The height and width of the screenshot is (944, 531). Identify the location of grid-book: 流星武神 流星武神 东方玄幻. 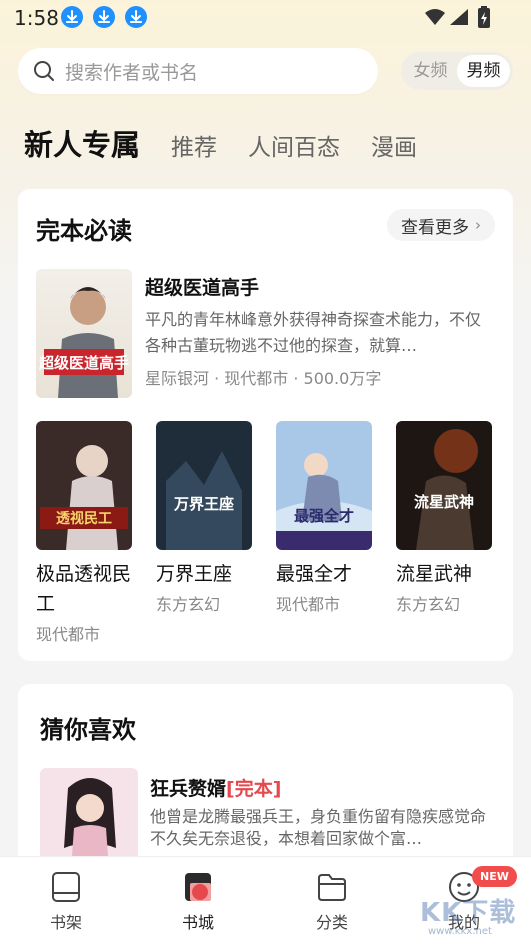
(446, 518).